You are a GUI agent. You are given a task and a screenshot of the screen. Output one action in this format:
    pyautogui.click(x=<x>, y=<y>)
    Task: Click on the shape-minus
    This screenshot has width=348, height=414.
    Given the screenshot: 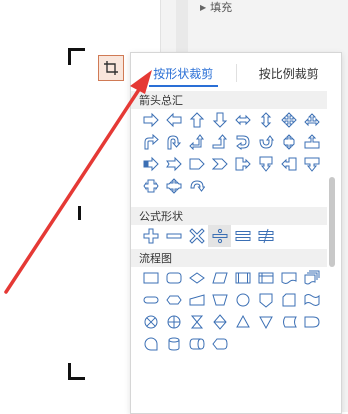 What is the action you would take?
    pyautogui.click(x=173, y=236)
    